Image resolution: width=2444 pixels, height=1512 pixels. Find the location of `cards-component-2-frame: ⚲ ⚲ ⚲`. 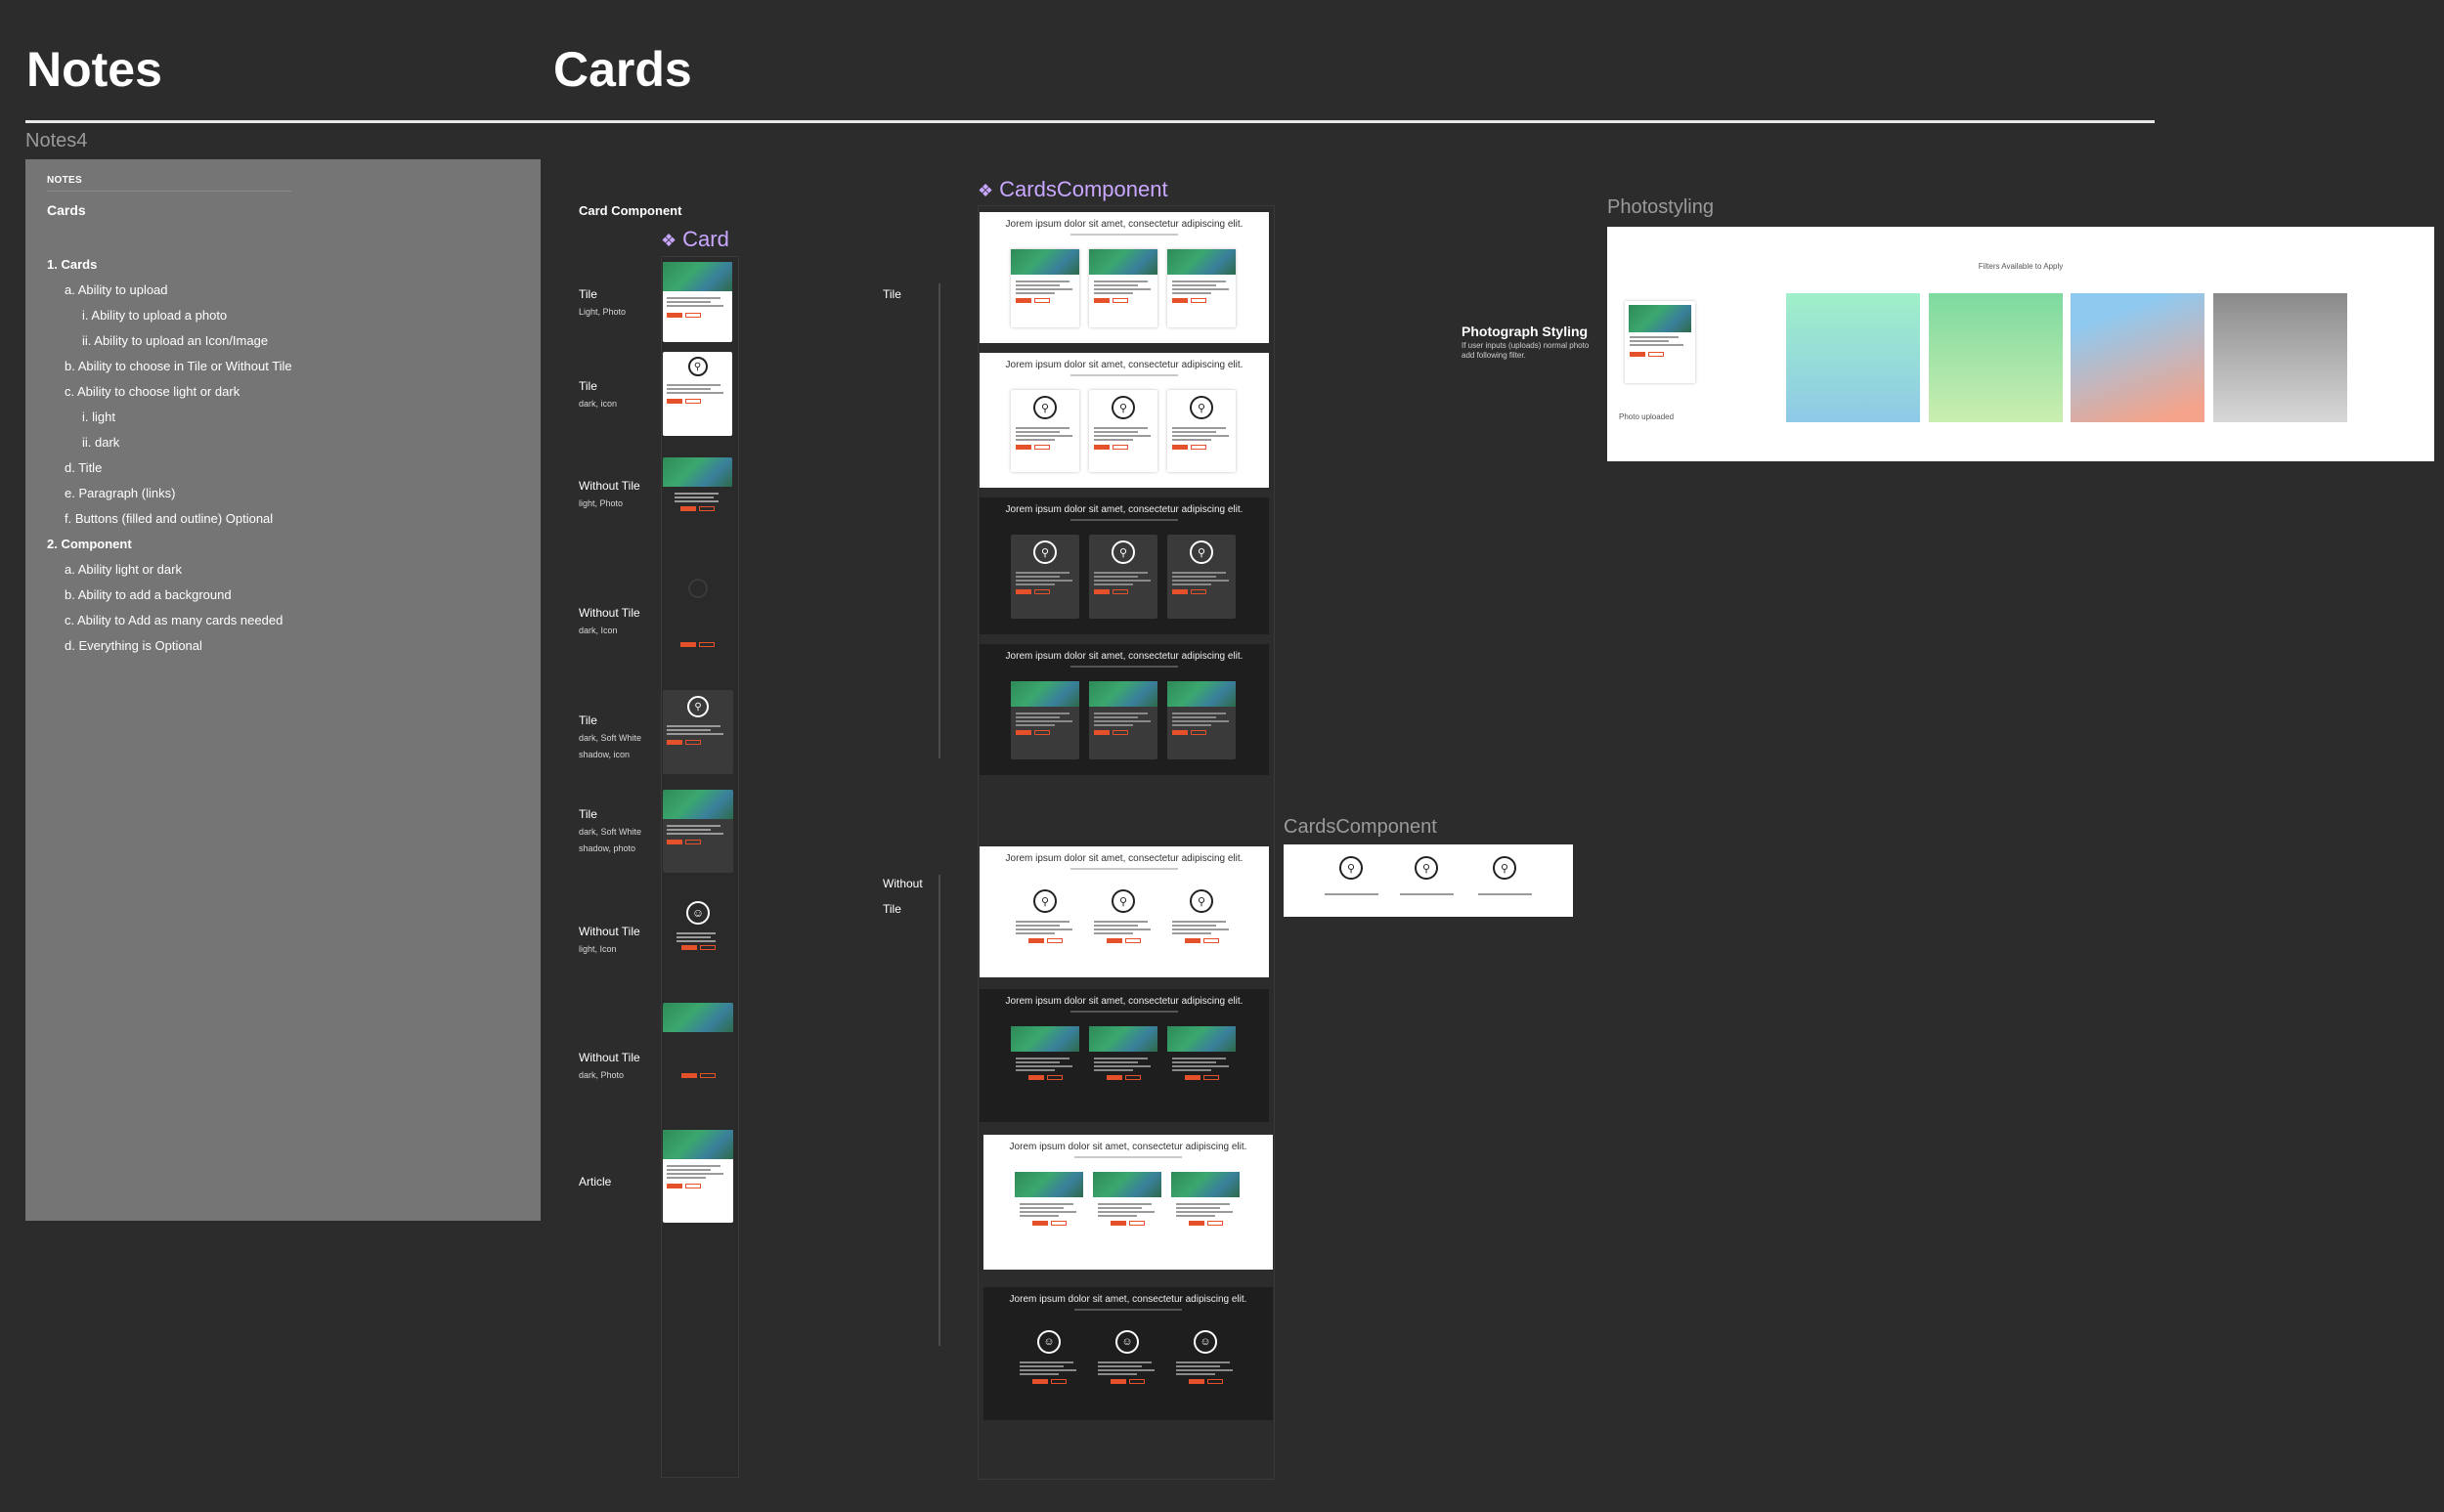

cards-component-2-frame: ⚲ ⚲ ⚲ is located at coordinates (1428, 880).